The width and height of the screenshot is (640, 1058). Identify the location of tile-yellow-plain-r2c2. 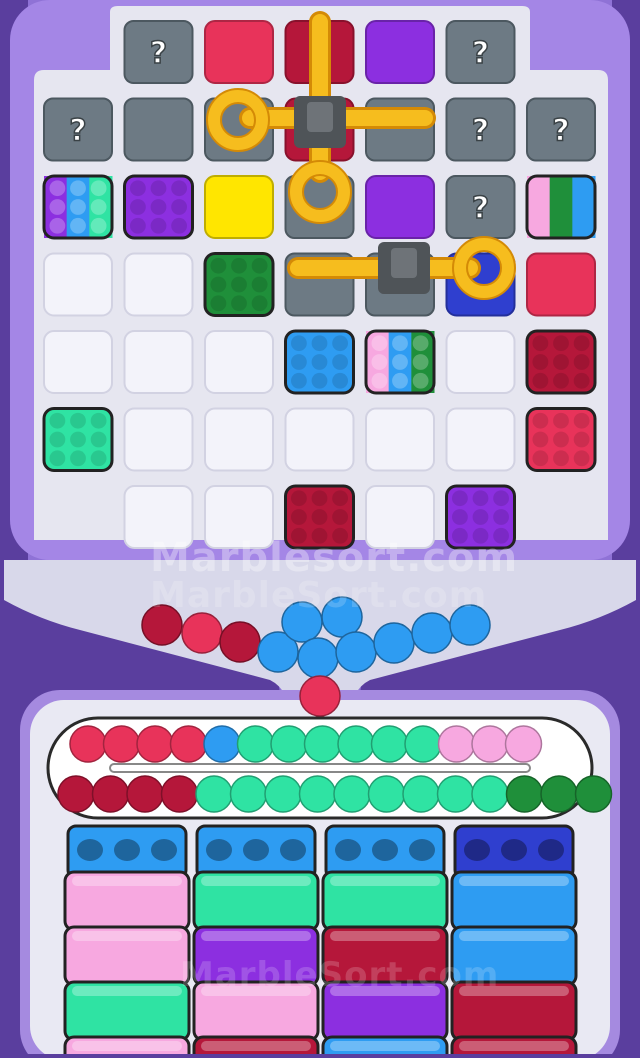
(239, 207).